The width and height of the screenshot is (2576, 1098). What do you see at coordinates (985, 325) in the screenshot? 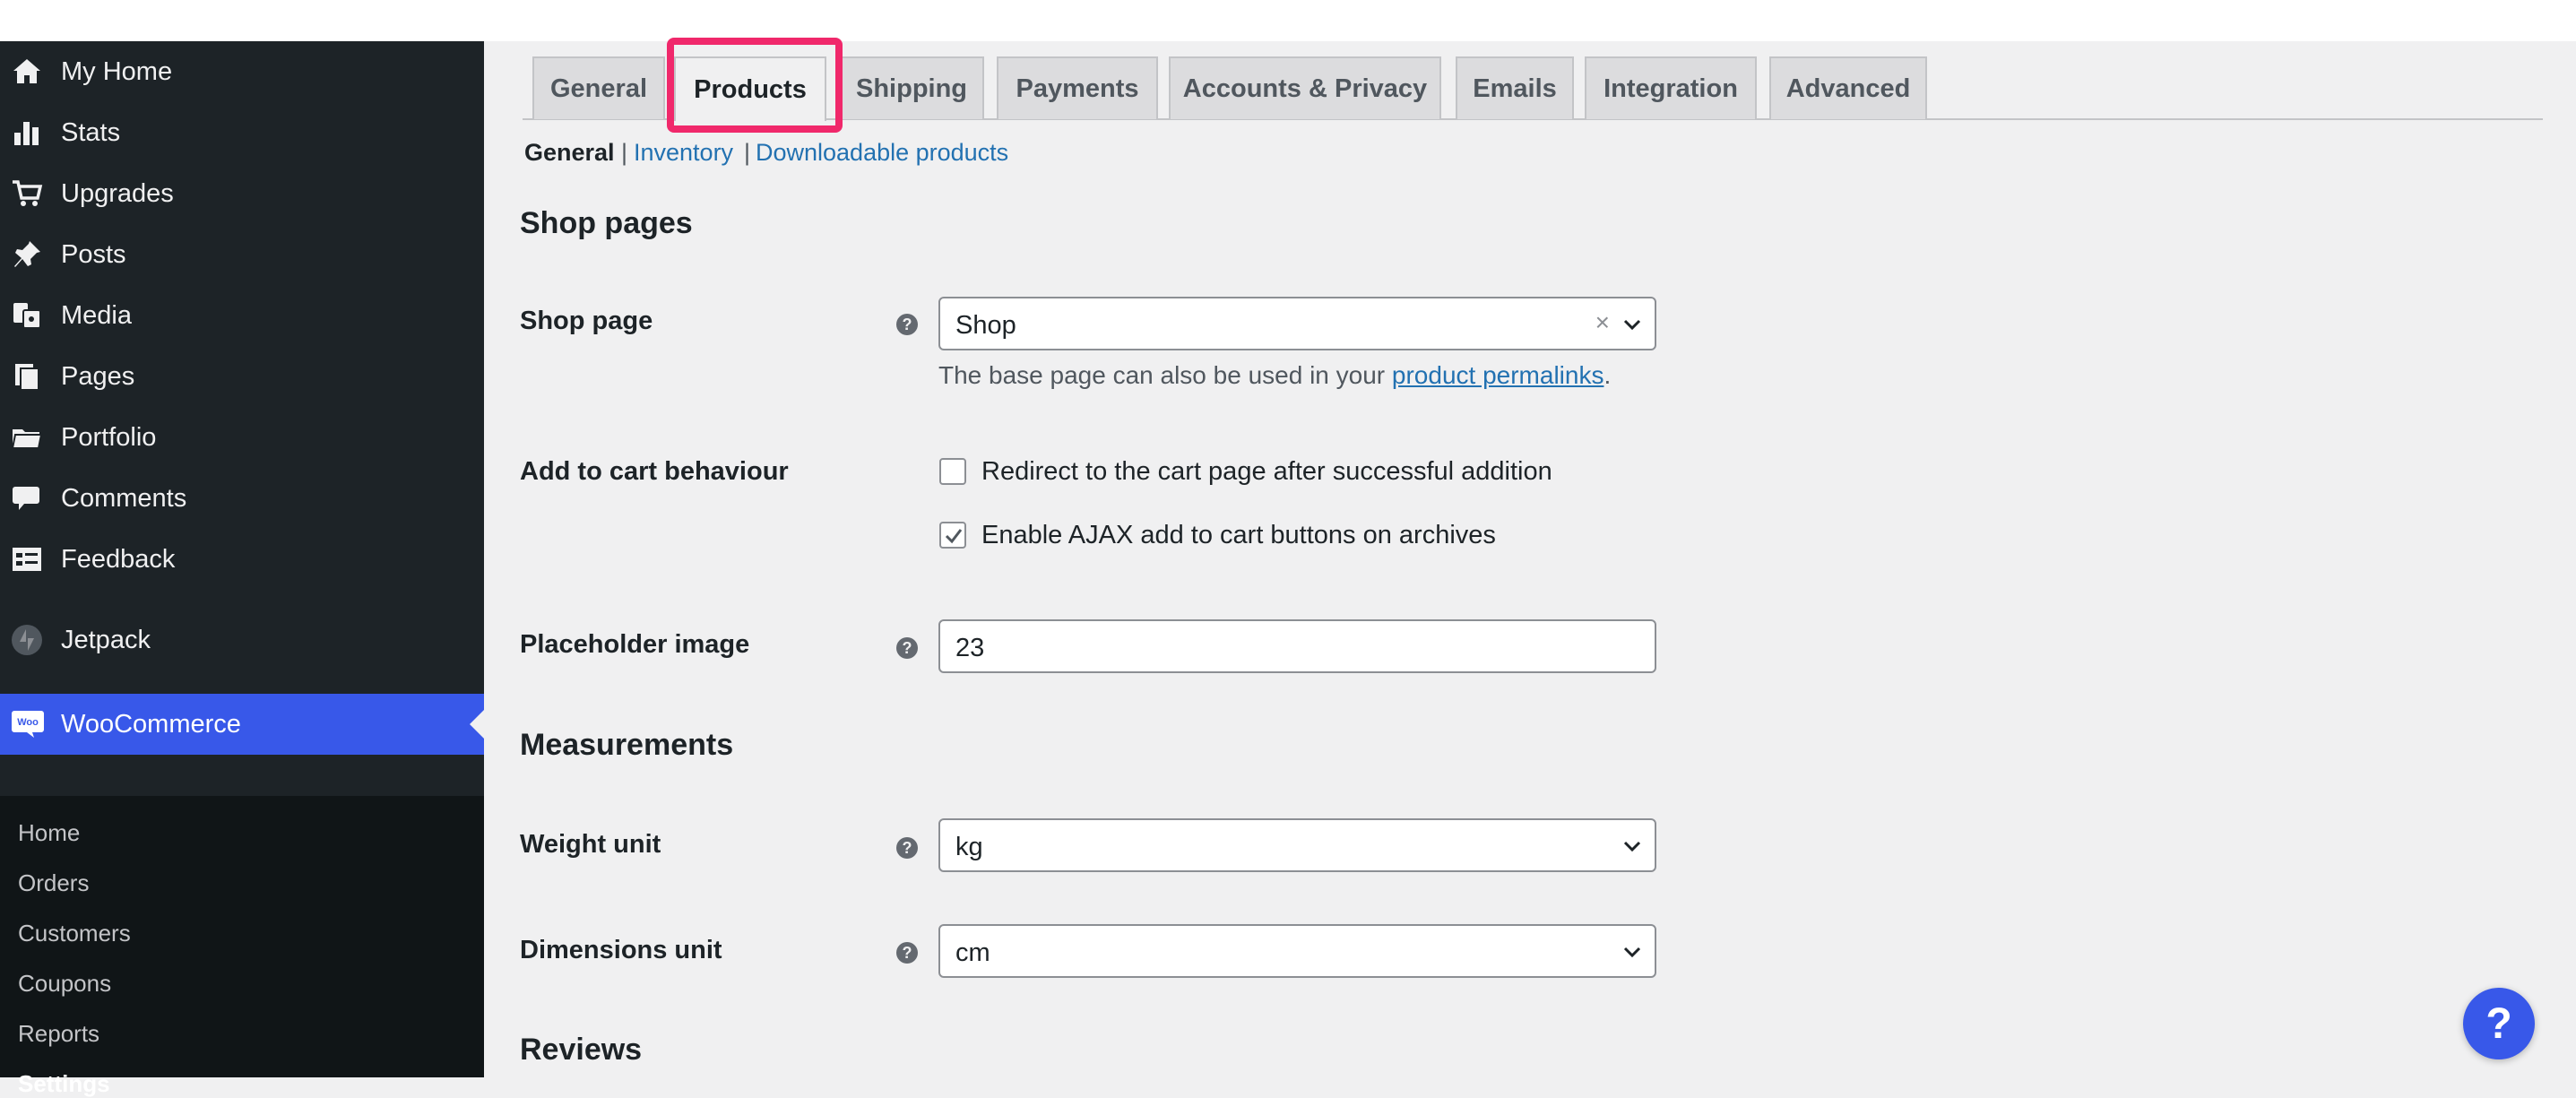
I see `shop-page-value: Shop` at bounding box center [985, 325].